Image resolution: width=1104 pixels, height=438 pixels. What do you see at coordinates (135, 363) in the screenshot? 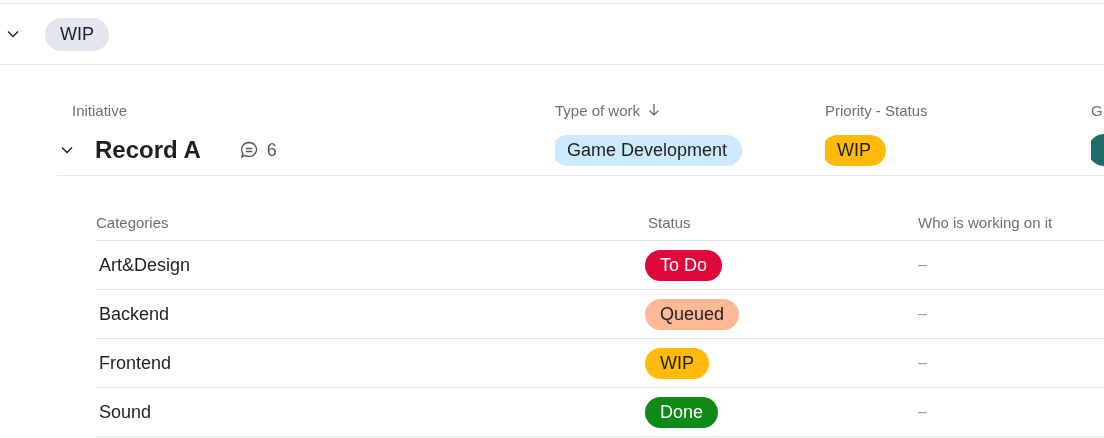
I see `category-name: Frontend` at bounding box center [135, 363].